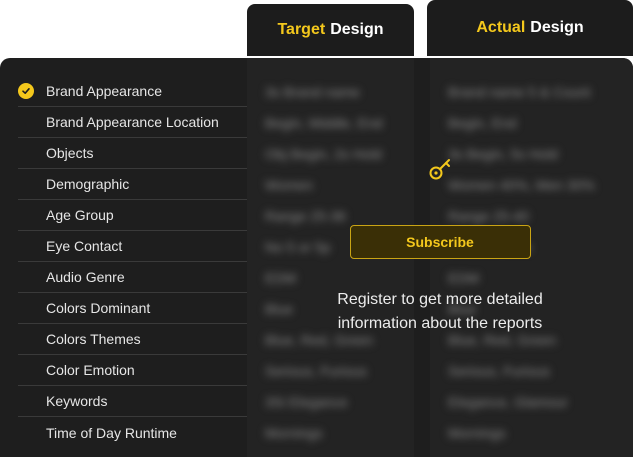  I want to click on attribute-label: Time of Day Runtime, so click(111, 432).